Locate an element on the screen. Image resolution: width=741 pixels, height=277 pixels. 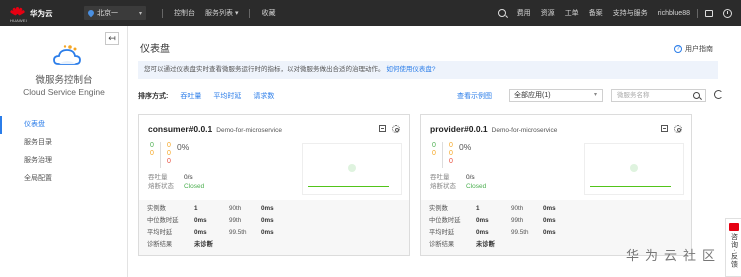
region-selector: 北京一 ▾ is located at coordinates (115, 13).